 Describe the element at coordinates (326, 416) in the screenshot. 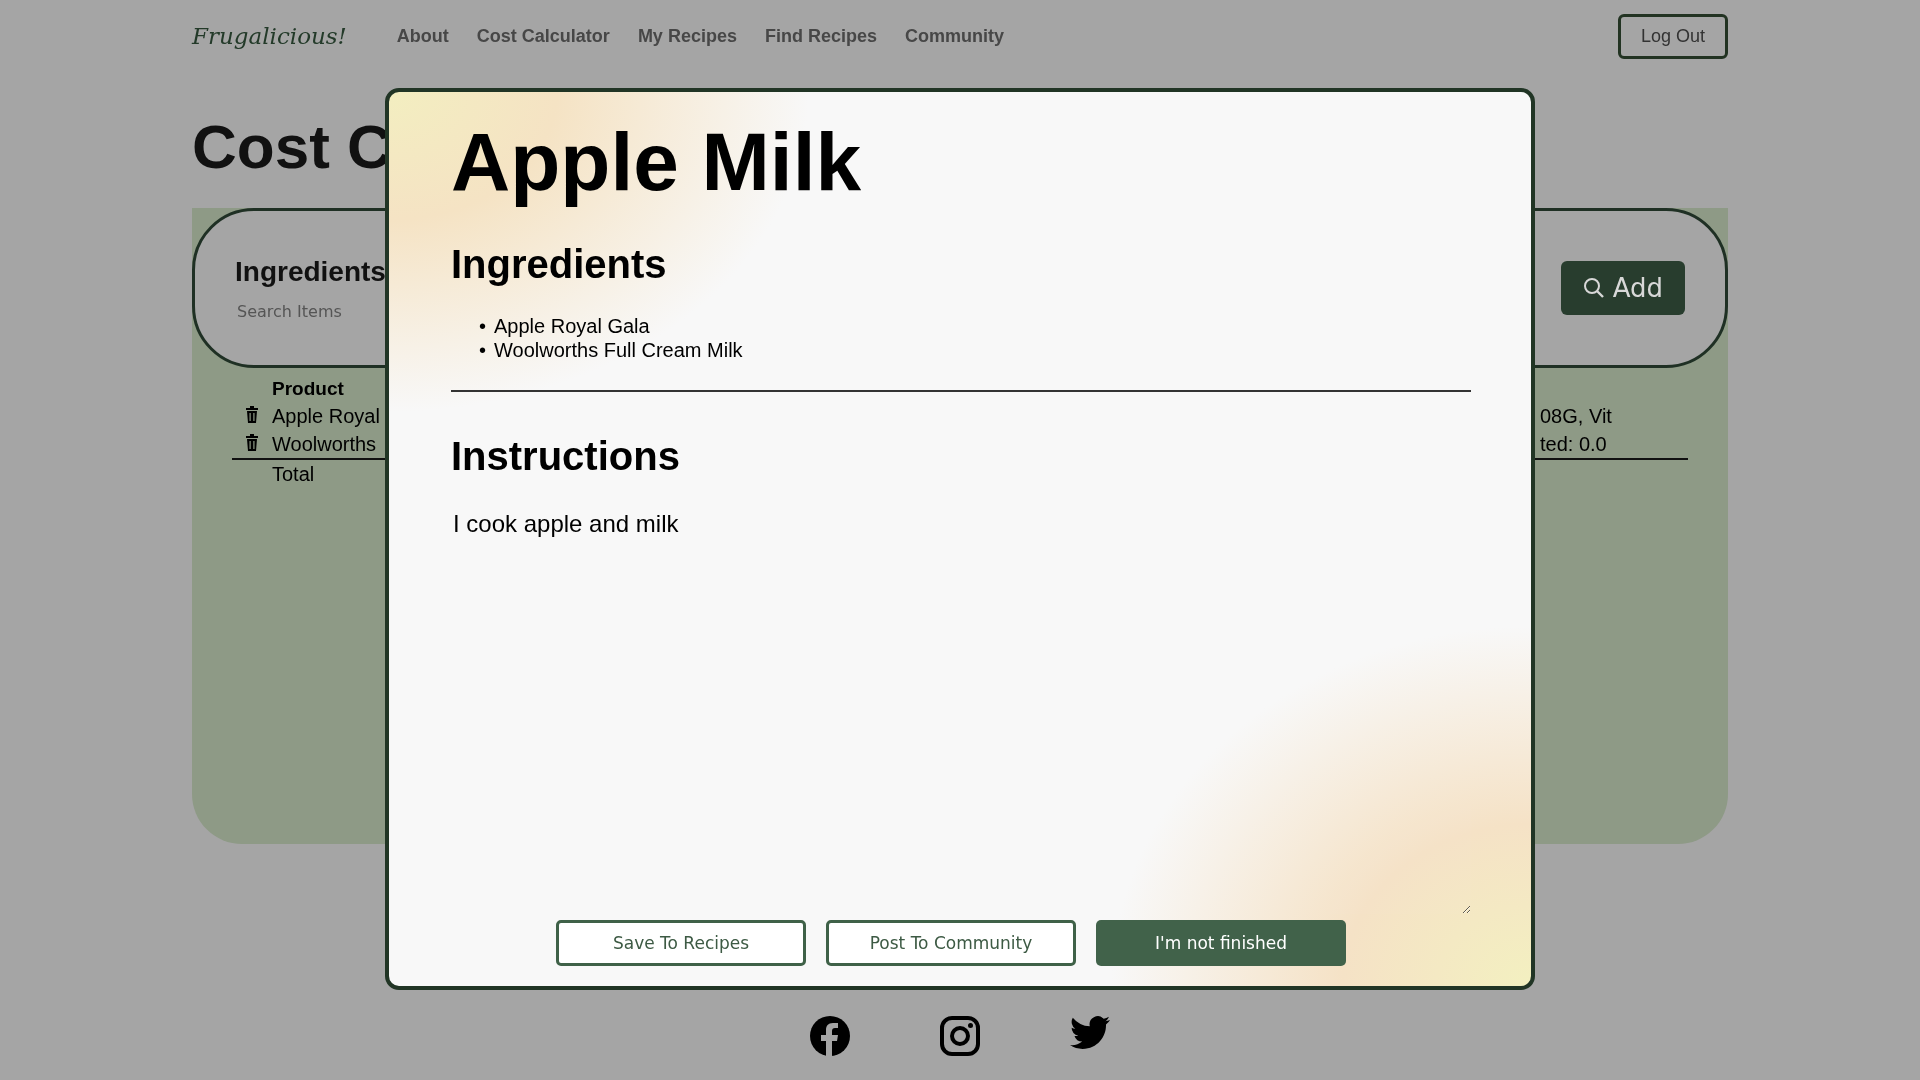

I see `table-cell-text: Apple Royal` at that location.